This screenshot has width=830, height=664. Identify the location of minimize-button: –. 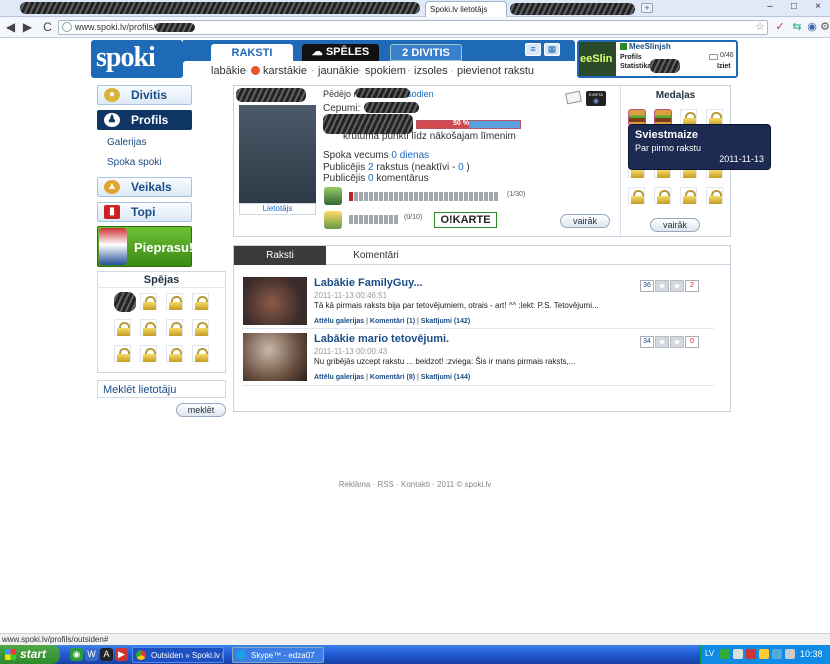
(770, 7).